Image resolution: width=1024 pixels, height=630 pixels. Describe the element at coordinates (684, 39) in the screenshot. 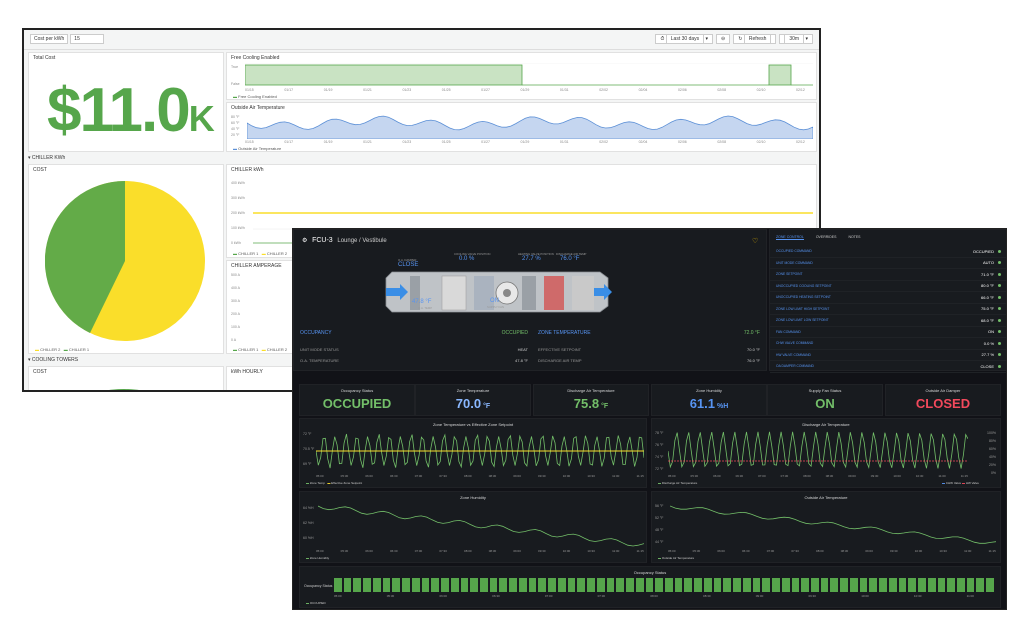

I see `time-range-picker: ⏱ Last 30 days ▾` at that location.